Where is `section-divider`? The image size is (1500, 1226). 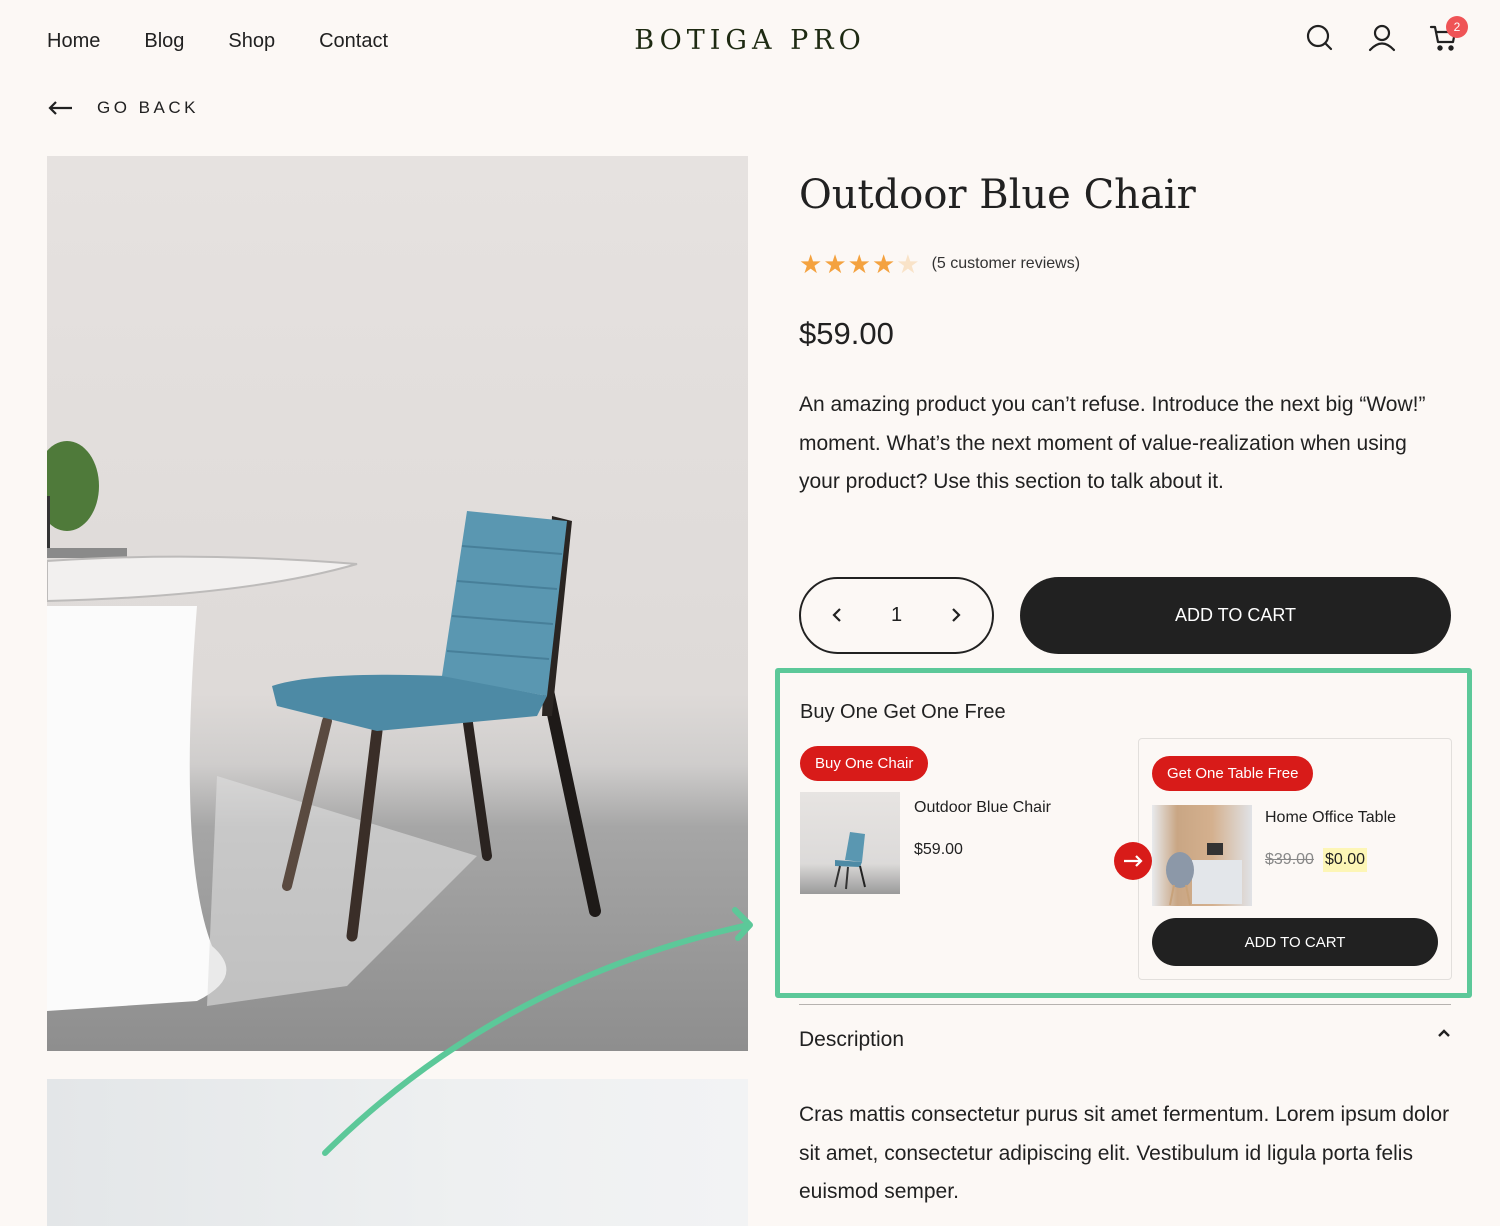 section-divider is located at coordinates (1125, 1004).